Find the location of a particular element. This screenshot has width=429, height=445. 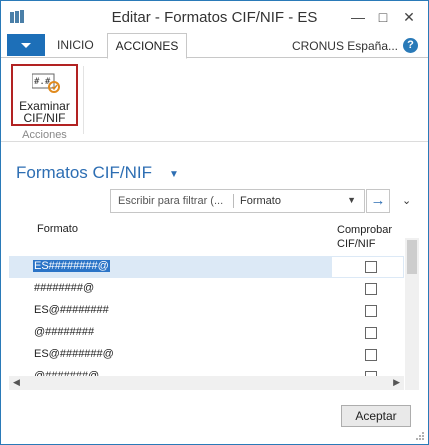

apply-filter-arrow-icon: → is located at coordinates (378, 201).